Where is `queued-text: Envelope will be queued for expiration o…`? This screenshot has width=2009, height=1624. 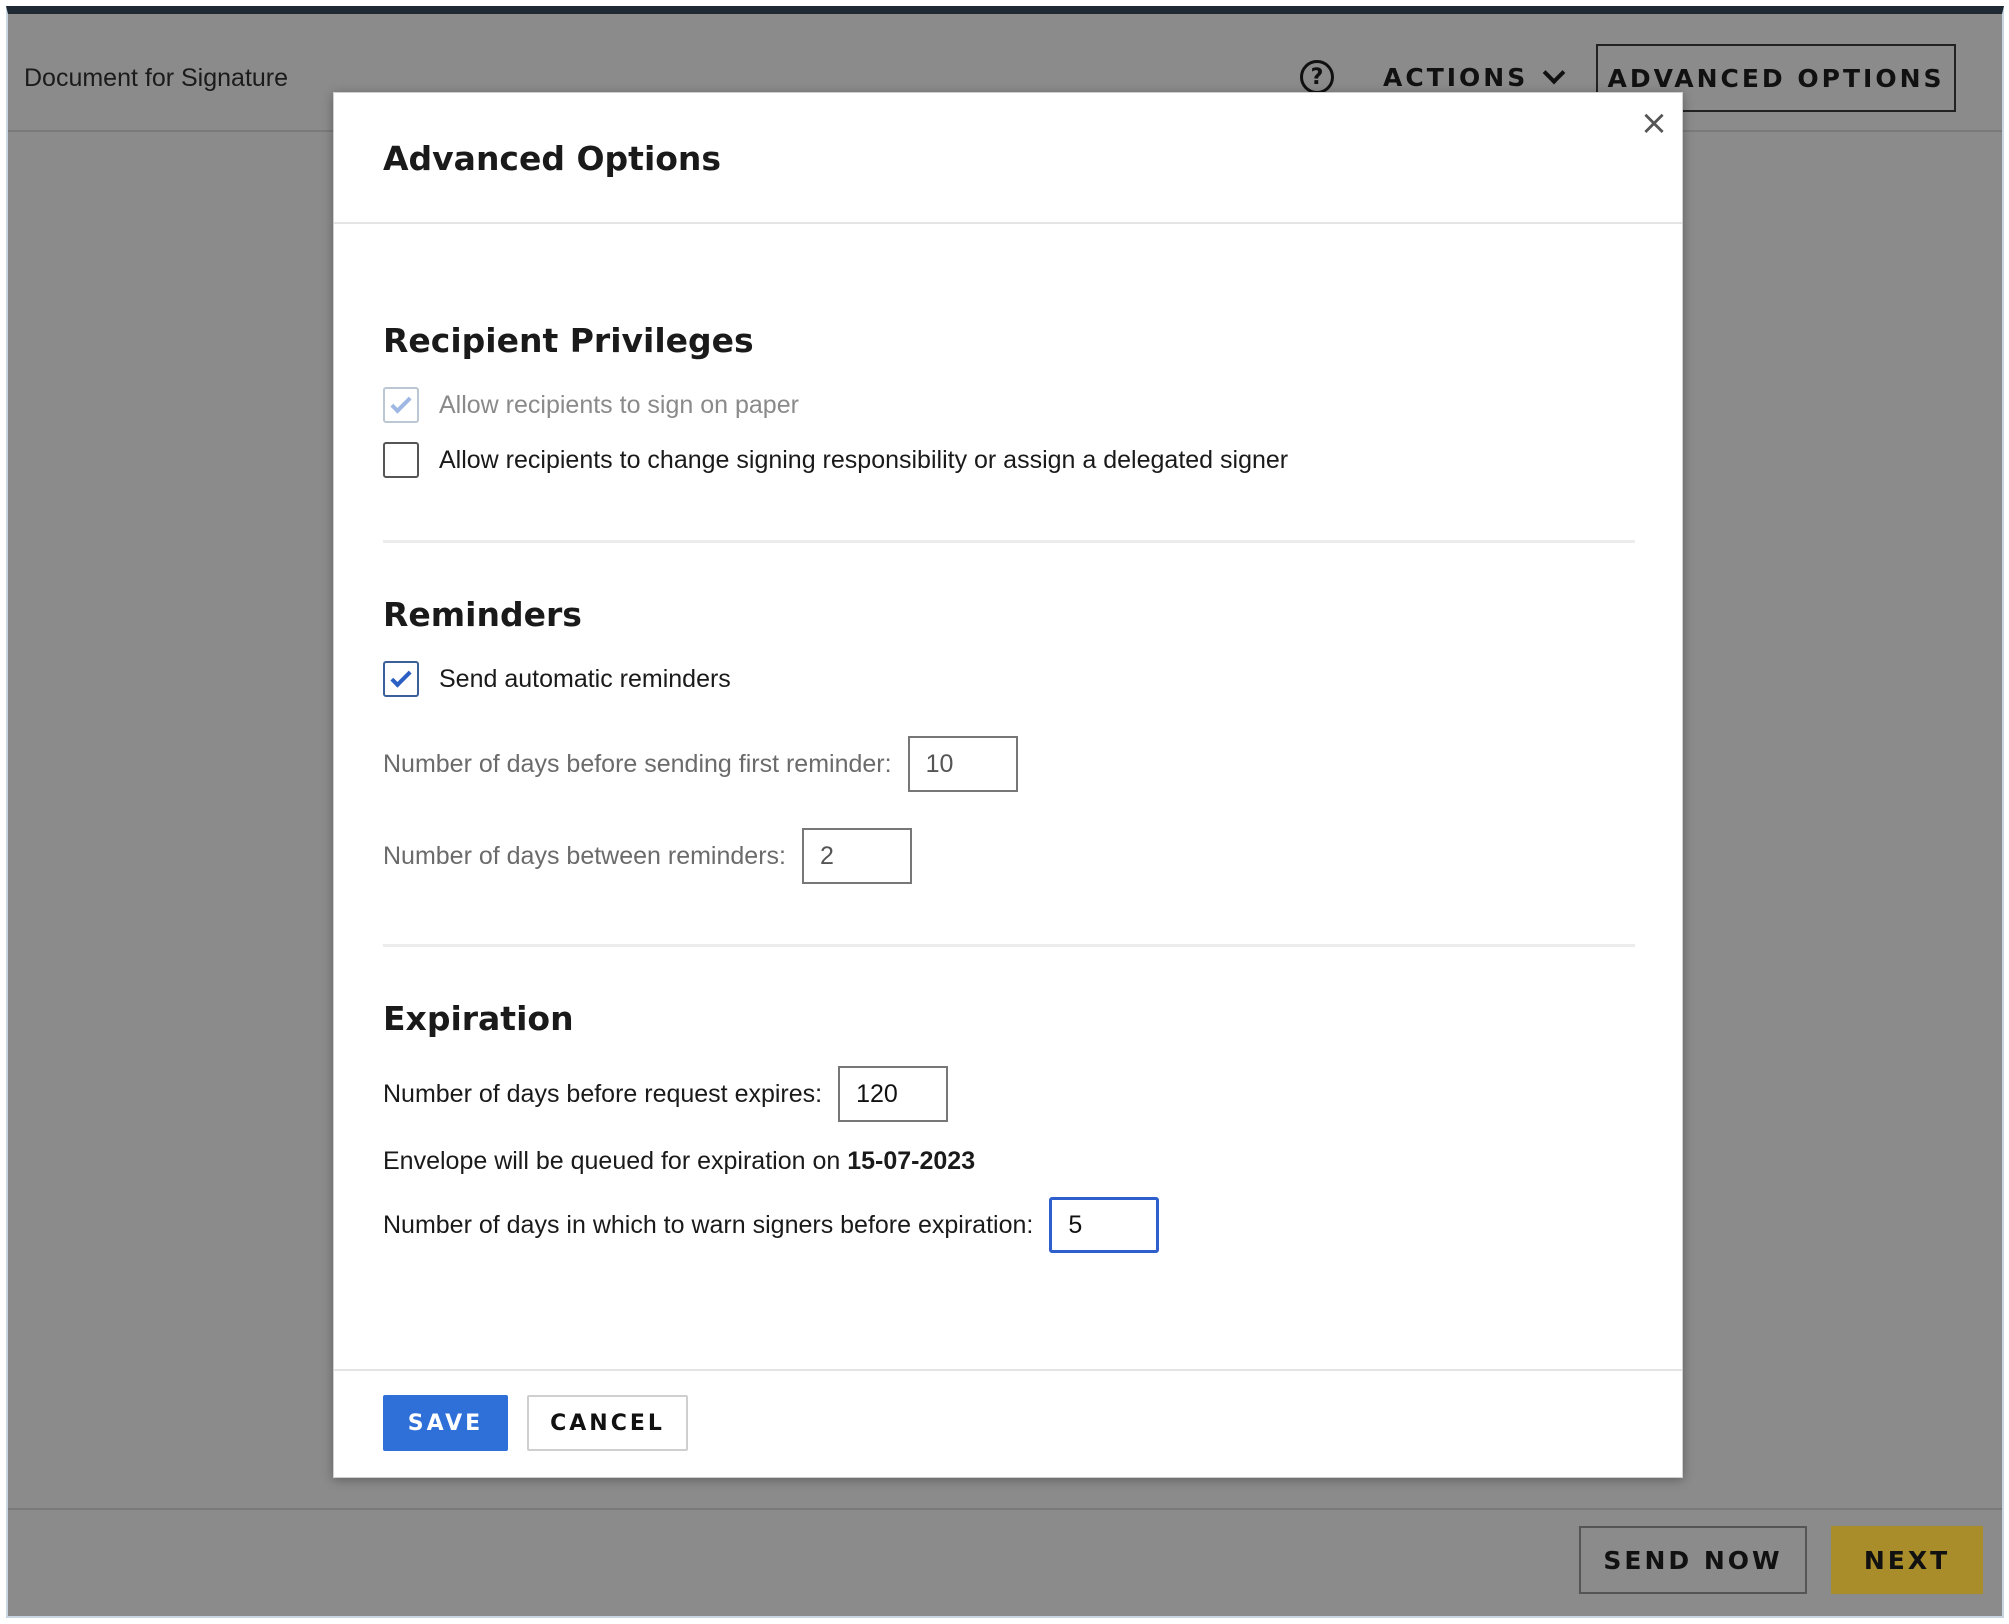 queued-text: Envelope will be queued for expiration o… is located at coordinates (612, 1161).